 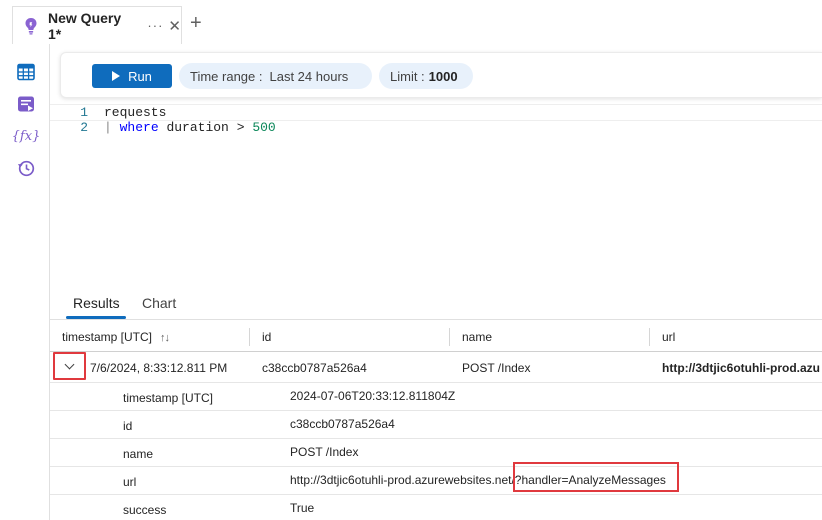 What do you see at coordinates (165, 338) in the screenshot?
I see `sort-icon: ↑↓` at bounding box center [165, 338].